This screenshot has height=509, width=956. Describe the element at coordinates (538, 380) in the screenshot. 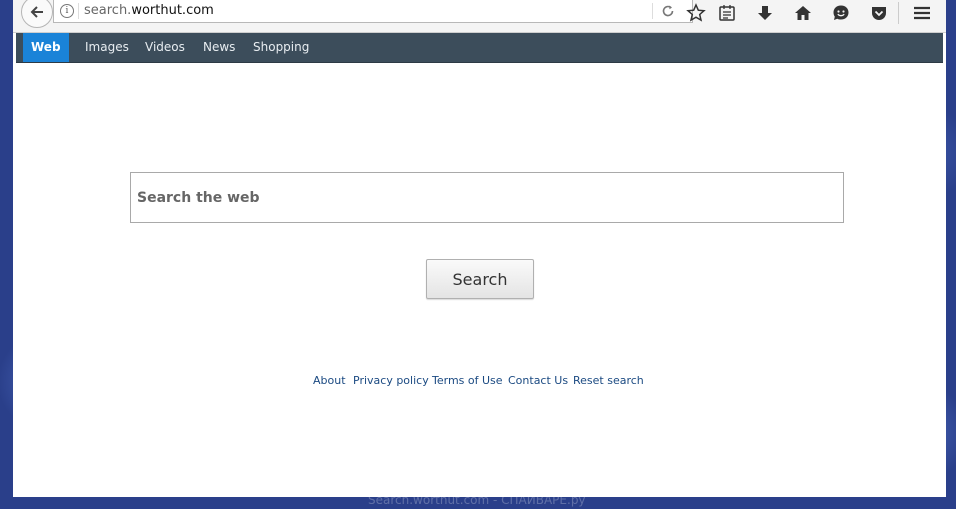

I see `footer-link-contact-us: Contact Us` at that location.